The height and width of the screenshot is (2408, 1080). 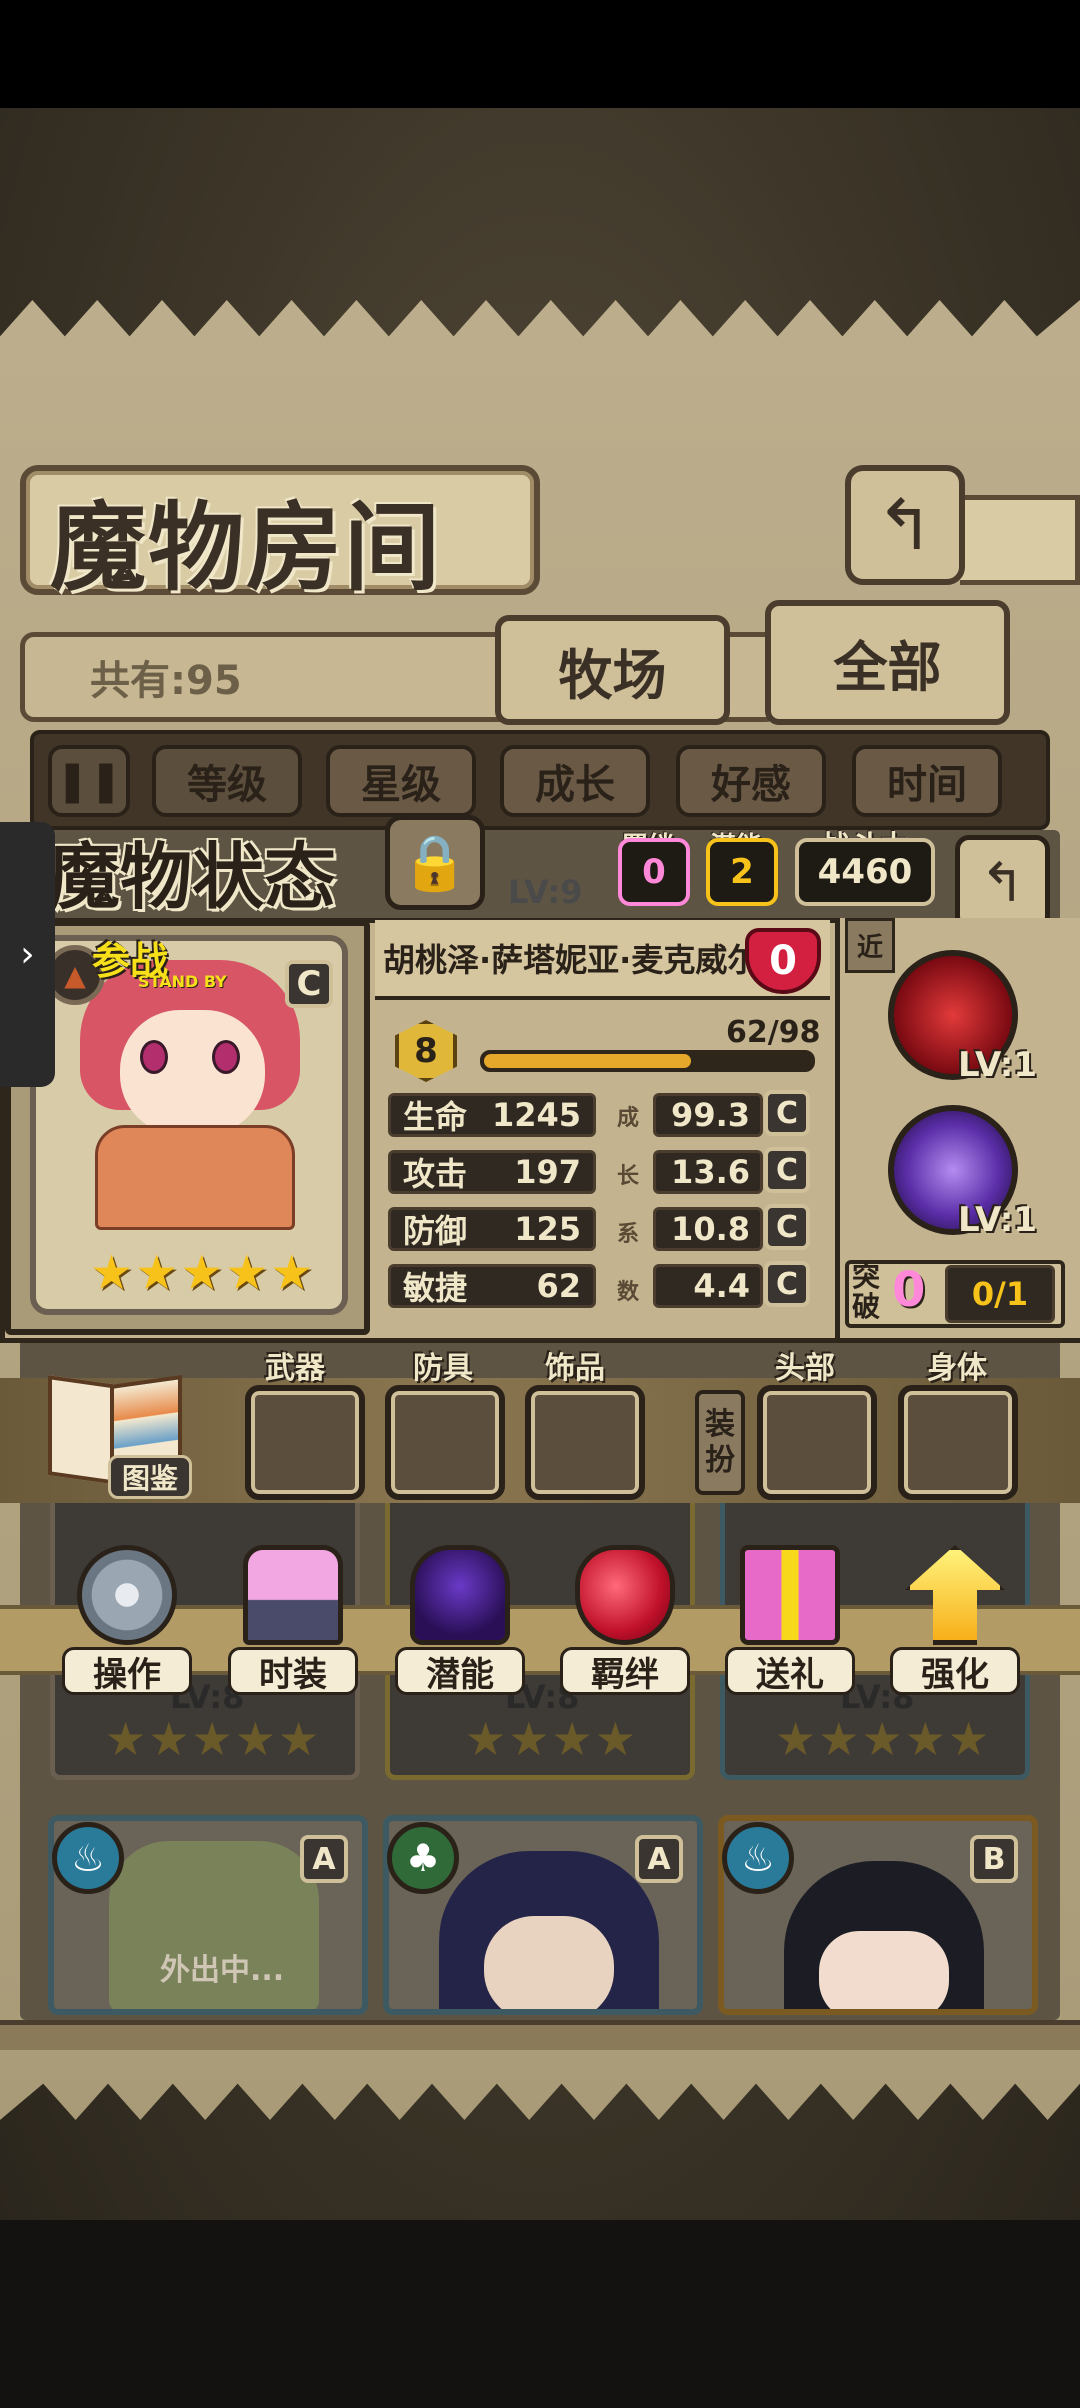 What do you see at coordinates (866, 1291) in the screenshot?
I see `breakthrough-label: 突破` at bounding box center [866, 1291].